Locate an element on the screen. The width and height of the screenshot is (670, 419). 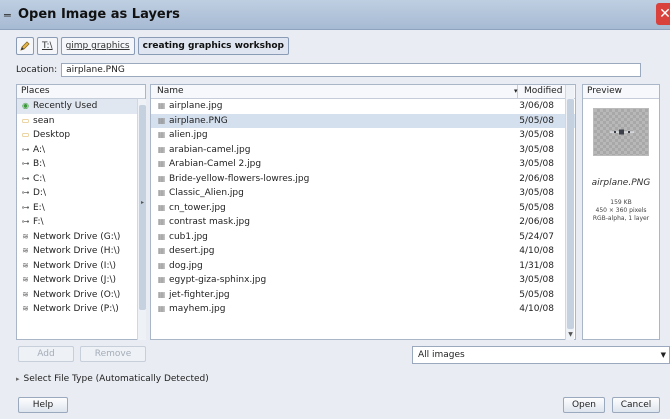
file-row: ▦ mayhem.jpg 4/10/08 is located at coordinates (363, 309).